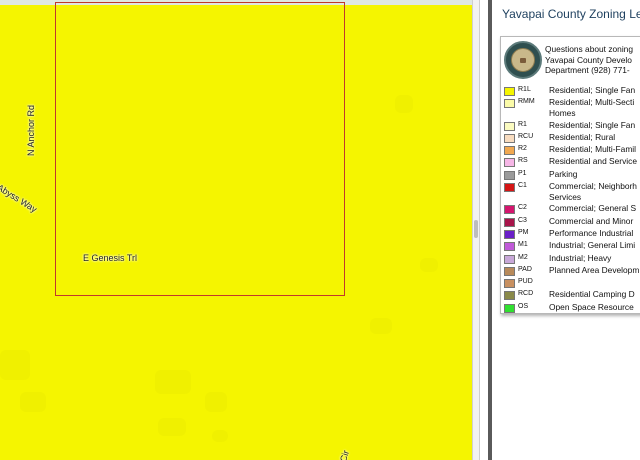  Describe the element at coordinates (565, 196) in the screenshot. I see `legend-label-line: Services` at that location.